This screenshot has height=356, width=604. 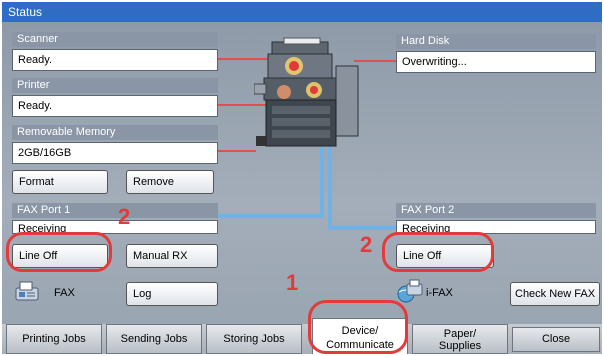 What do you see at coordinates (271, 216) in the screenshot?
I see `fax-cable-1-horizontal` at bounding box center [271, 216].